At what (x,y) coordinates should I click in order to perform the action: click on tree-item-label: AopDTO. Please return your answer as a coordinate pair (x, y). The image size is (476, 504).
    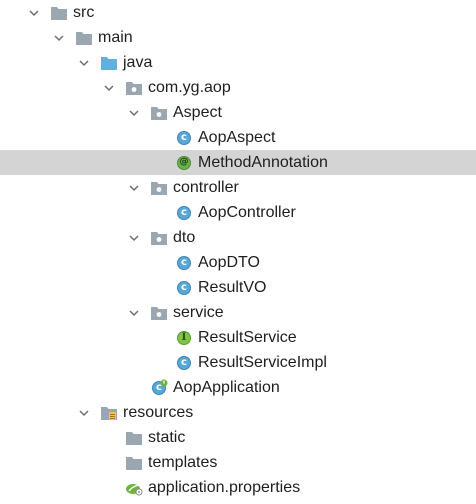
    Looking at the image, I should click on (229, 262).